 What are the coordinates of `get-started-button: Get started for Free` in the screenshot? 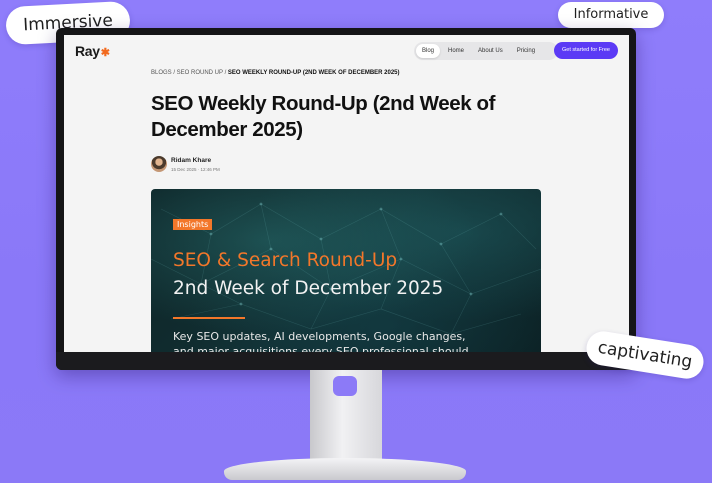 It's located at (586, 50).